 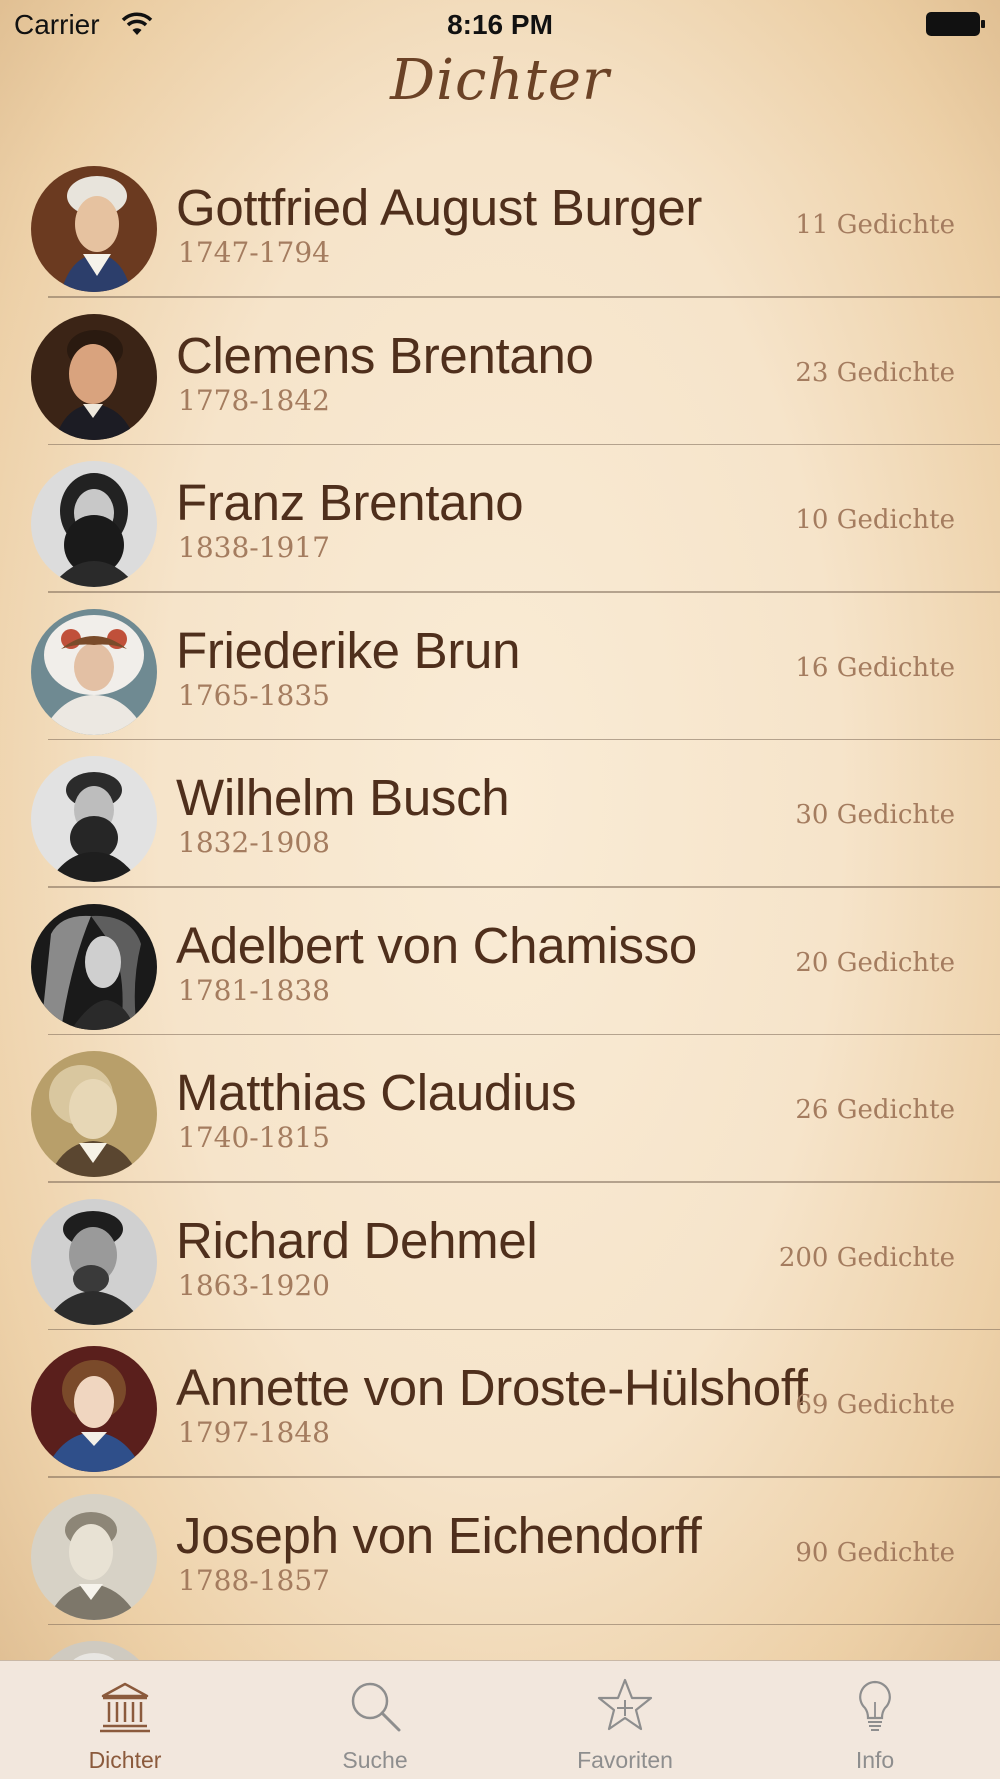 What do you see at coordinates (254, 1580) in the screenshot?
I see `poet-years: 1788-1857` at bounding box center [254, 1580].